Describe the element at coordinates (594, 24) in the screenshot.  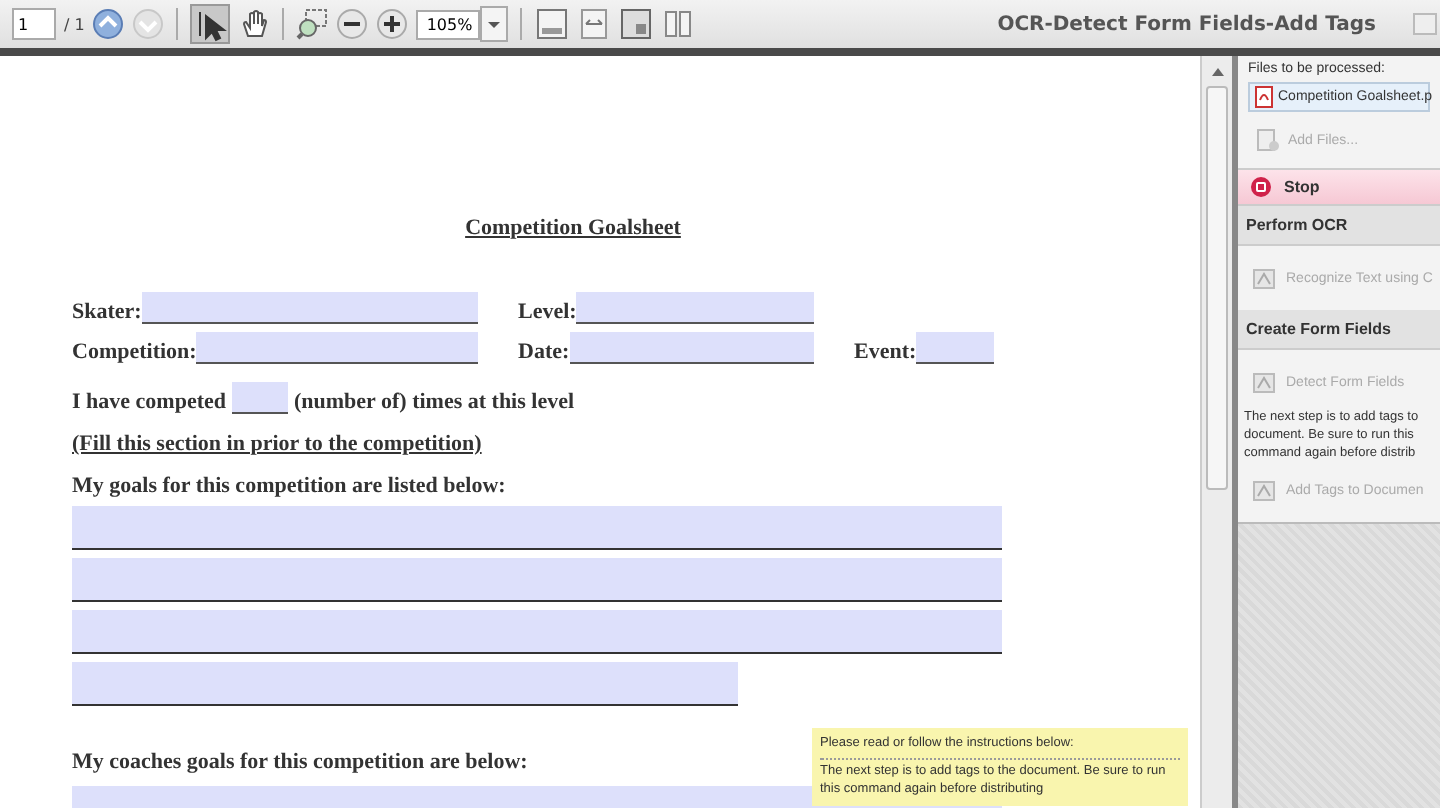
I see `fit-width-icon` at that location.